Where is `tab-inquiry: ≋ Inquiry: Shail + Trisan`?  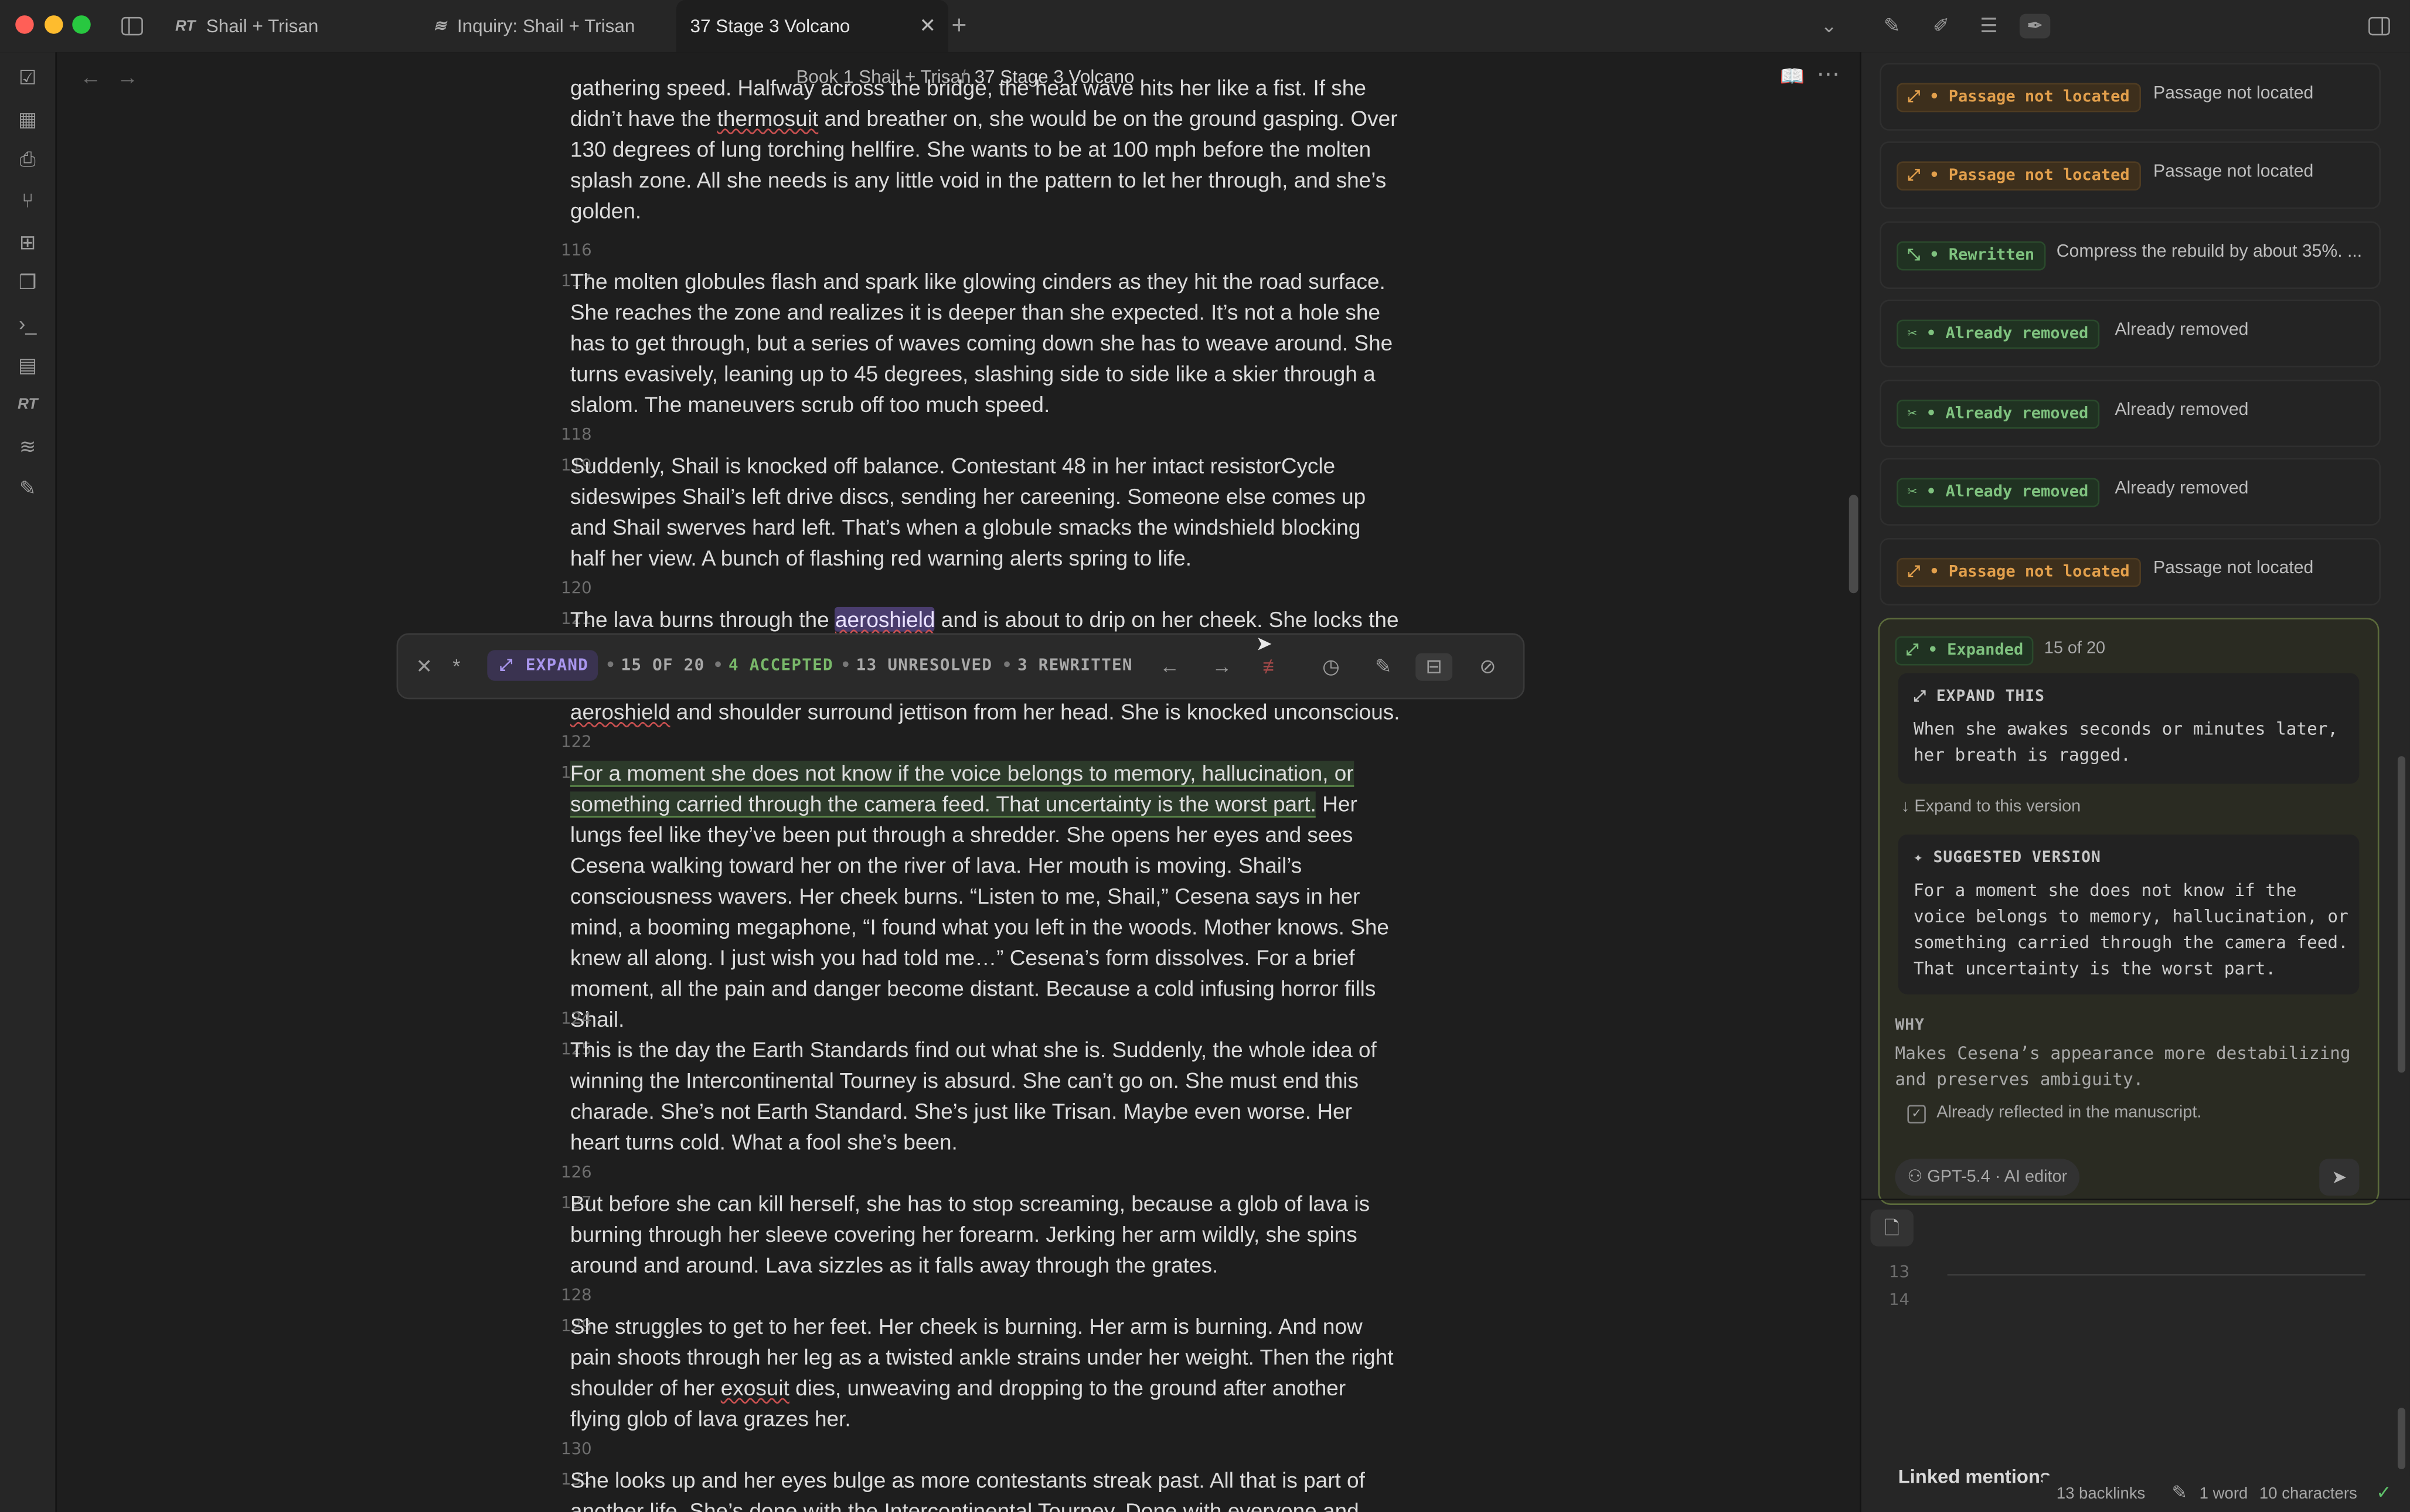 tab-inquiry: ≋ Inquiry: Shail + Trisan is located at coordinates (552, 26).